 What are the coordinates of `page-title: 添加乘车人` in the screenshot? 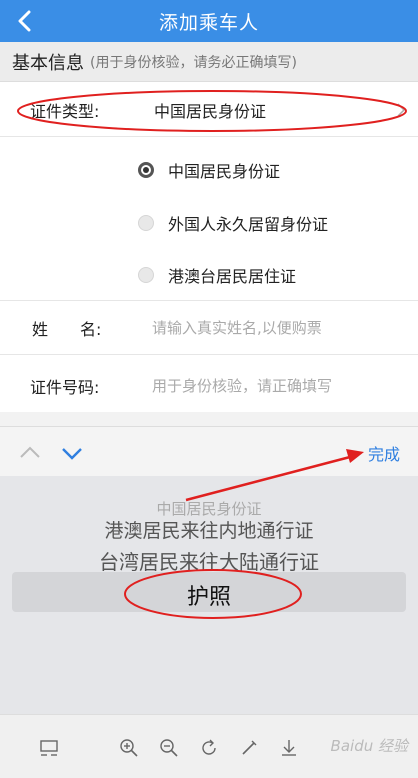 It's located at (208, 22).